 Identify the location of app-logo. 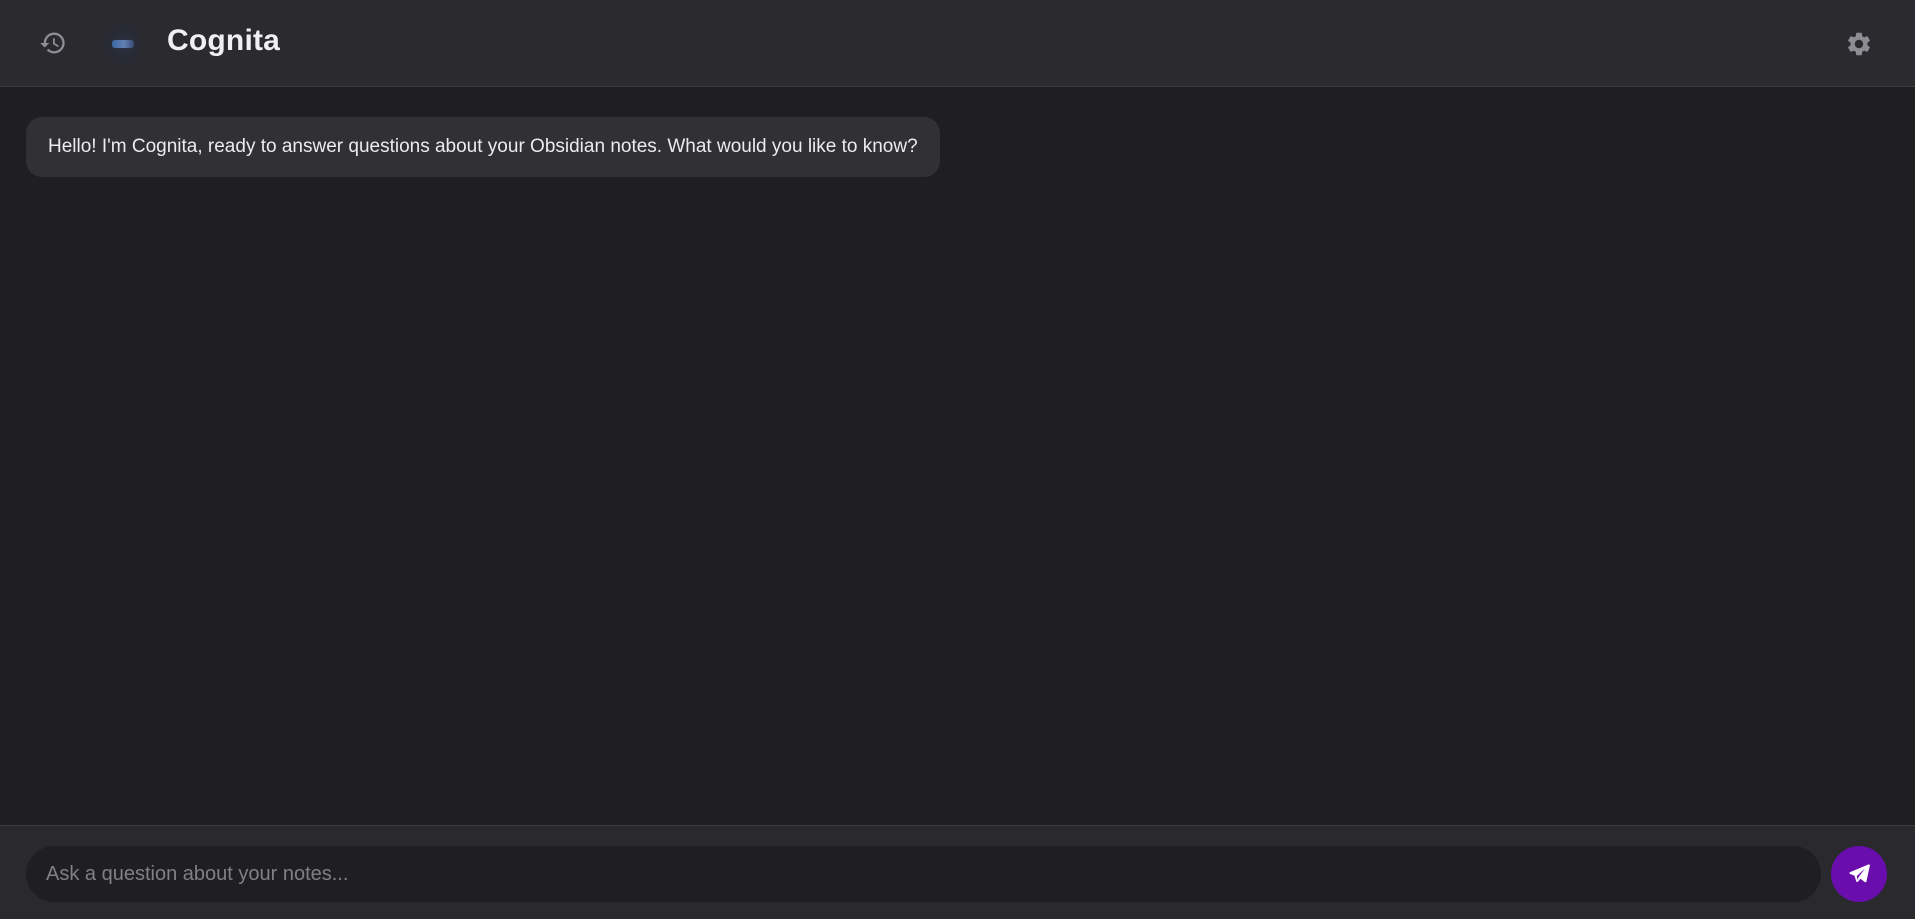
(123, 44).